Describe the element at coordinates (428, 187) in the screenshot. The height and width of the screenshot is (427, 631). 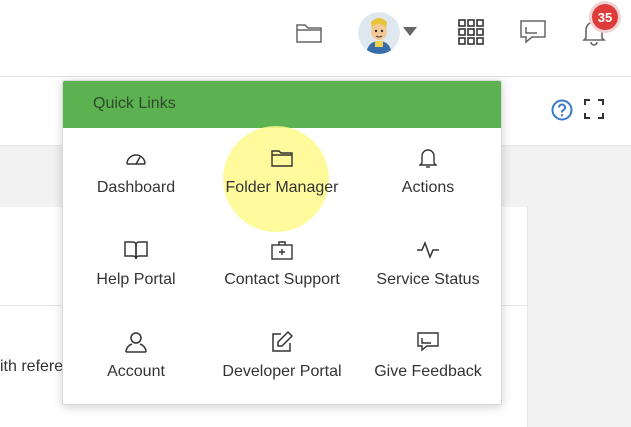
I see `quick-link-label: Actions` at that location.